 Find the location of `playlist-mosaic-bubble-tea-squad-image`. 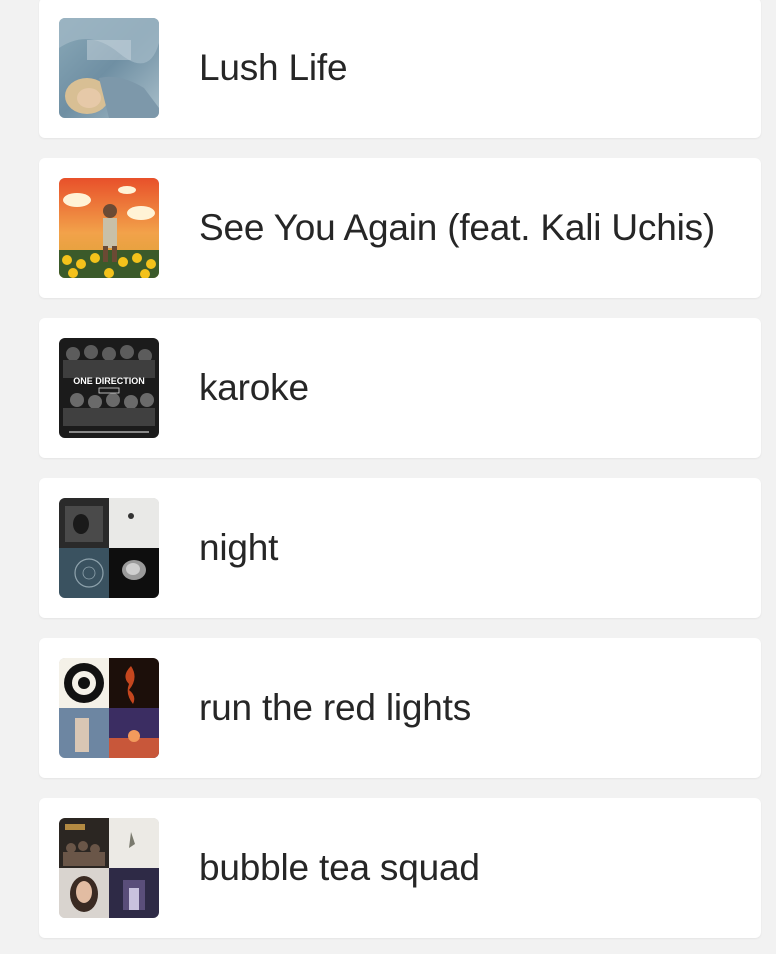

playlist-mosaic-bubble-tea-squad-image is located at coordinates (109, 868).